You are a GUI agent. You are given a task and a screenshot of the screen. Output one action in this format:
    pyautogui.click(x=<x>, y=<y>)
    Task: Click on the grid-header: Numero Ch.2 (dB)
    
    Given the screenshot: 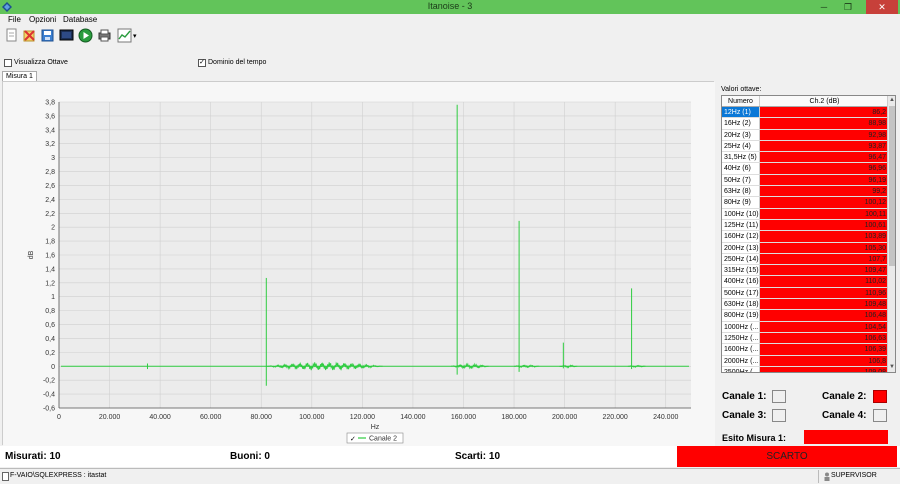 What is the action you would take?
    pyautogui.click(x=805, y=101)
    